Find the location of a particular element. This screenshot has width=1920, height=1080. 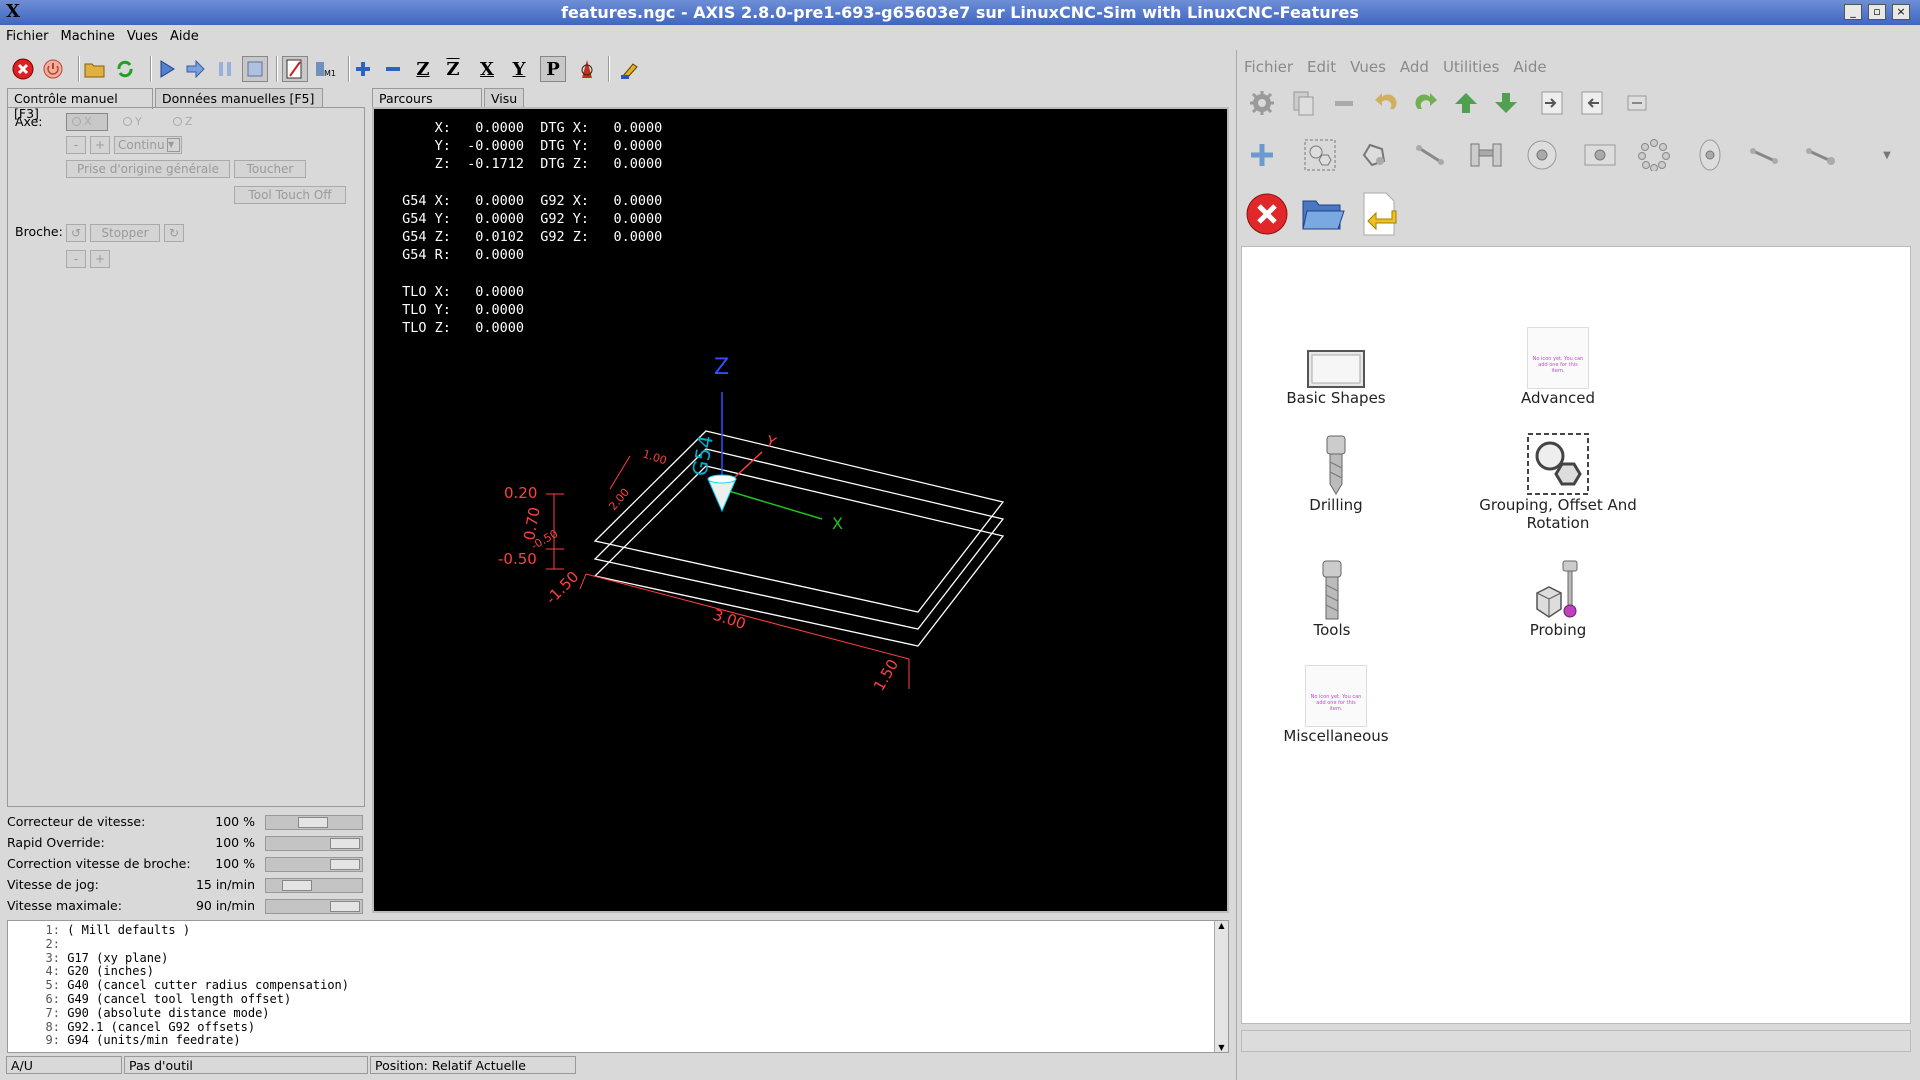

menu-aide: Aide is located at coordinates (184, 35).